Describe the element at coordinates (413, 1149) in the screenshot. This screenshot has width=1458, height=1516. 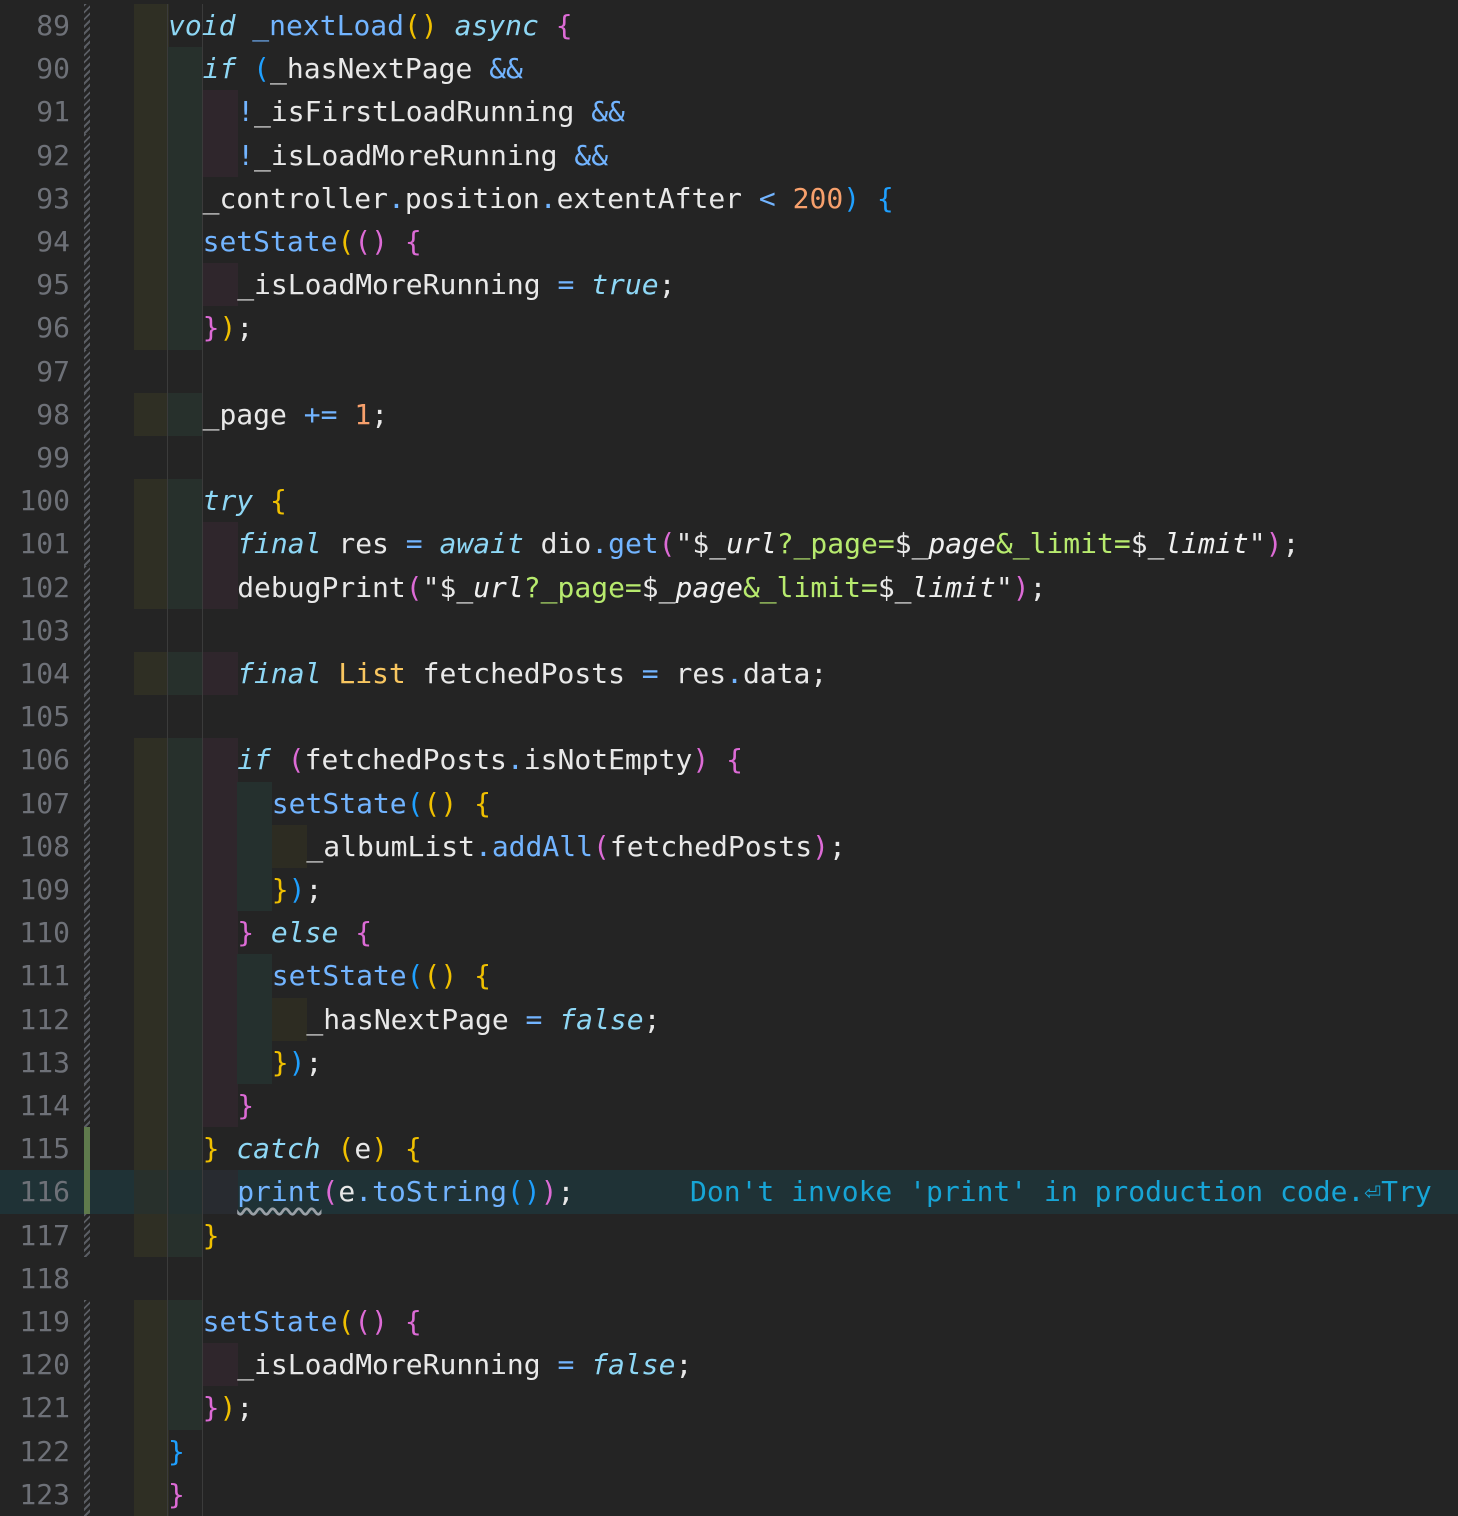
I see `code-token: {` at that location.